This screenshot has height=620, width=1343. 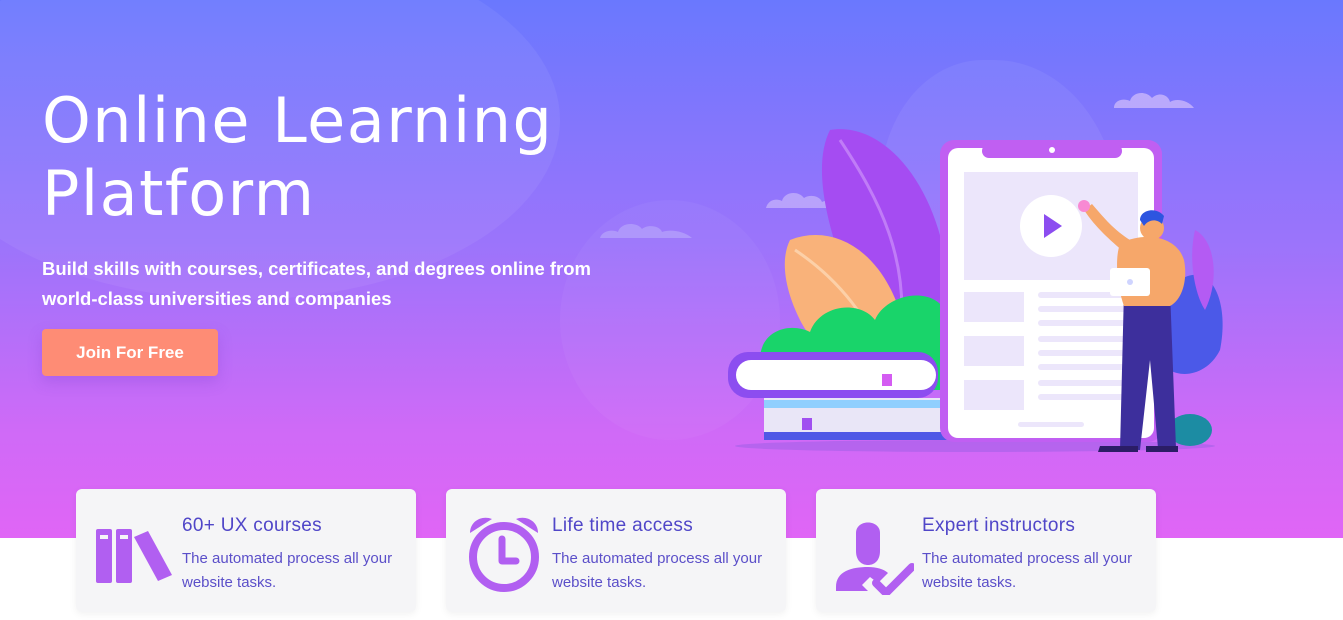 I want to click on feature-title: 60+ UX courses, so click(x=252, y=525).